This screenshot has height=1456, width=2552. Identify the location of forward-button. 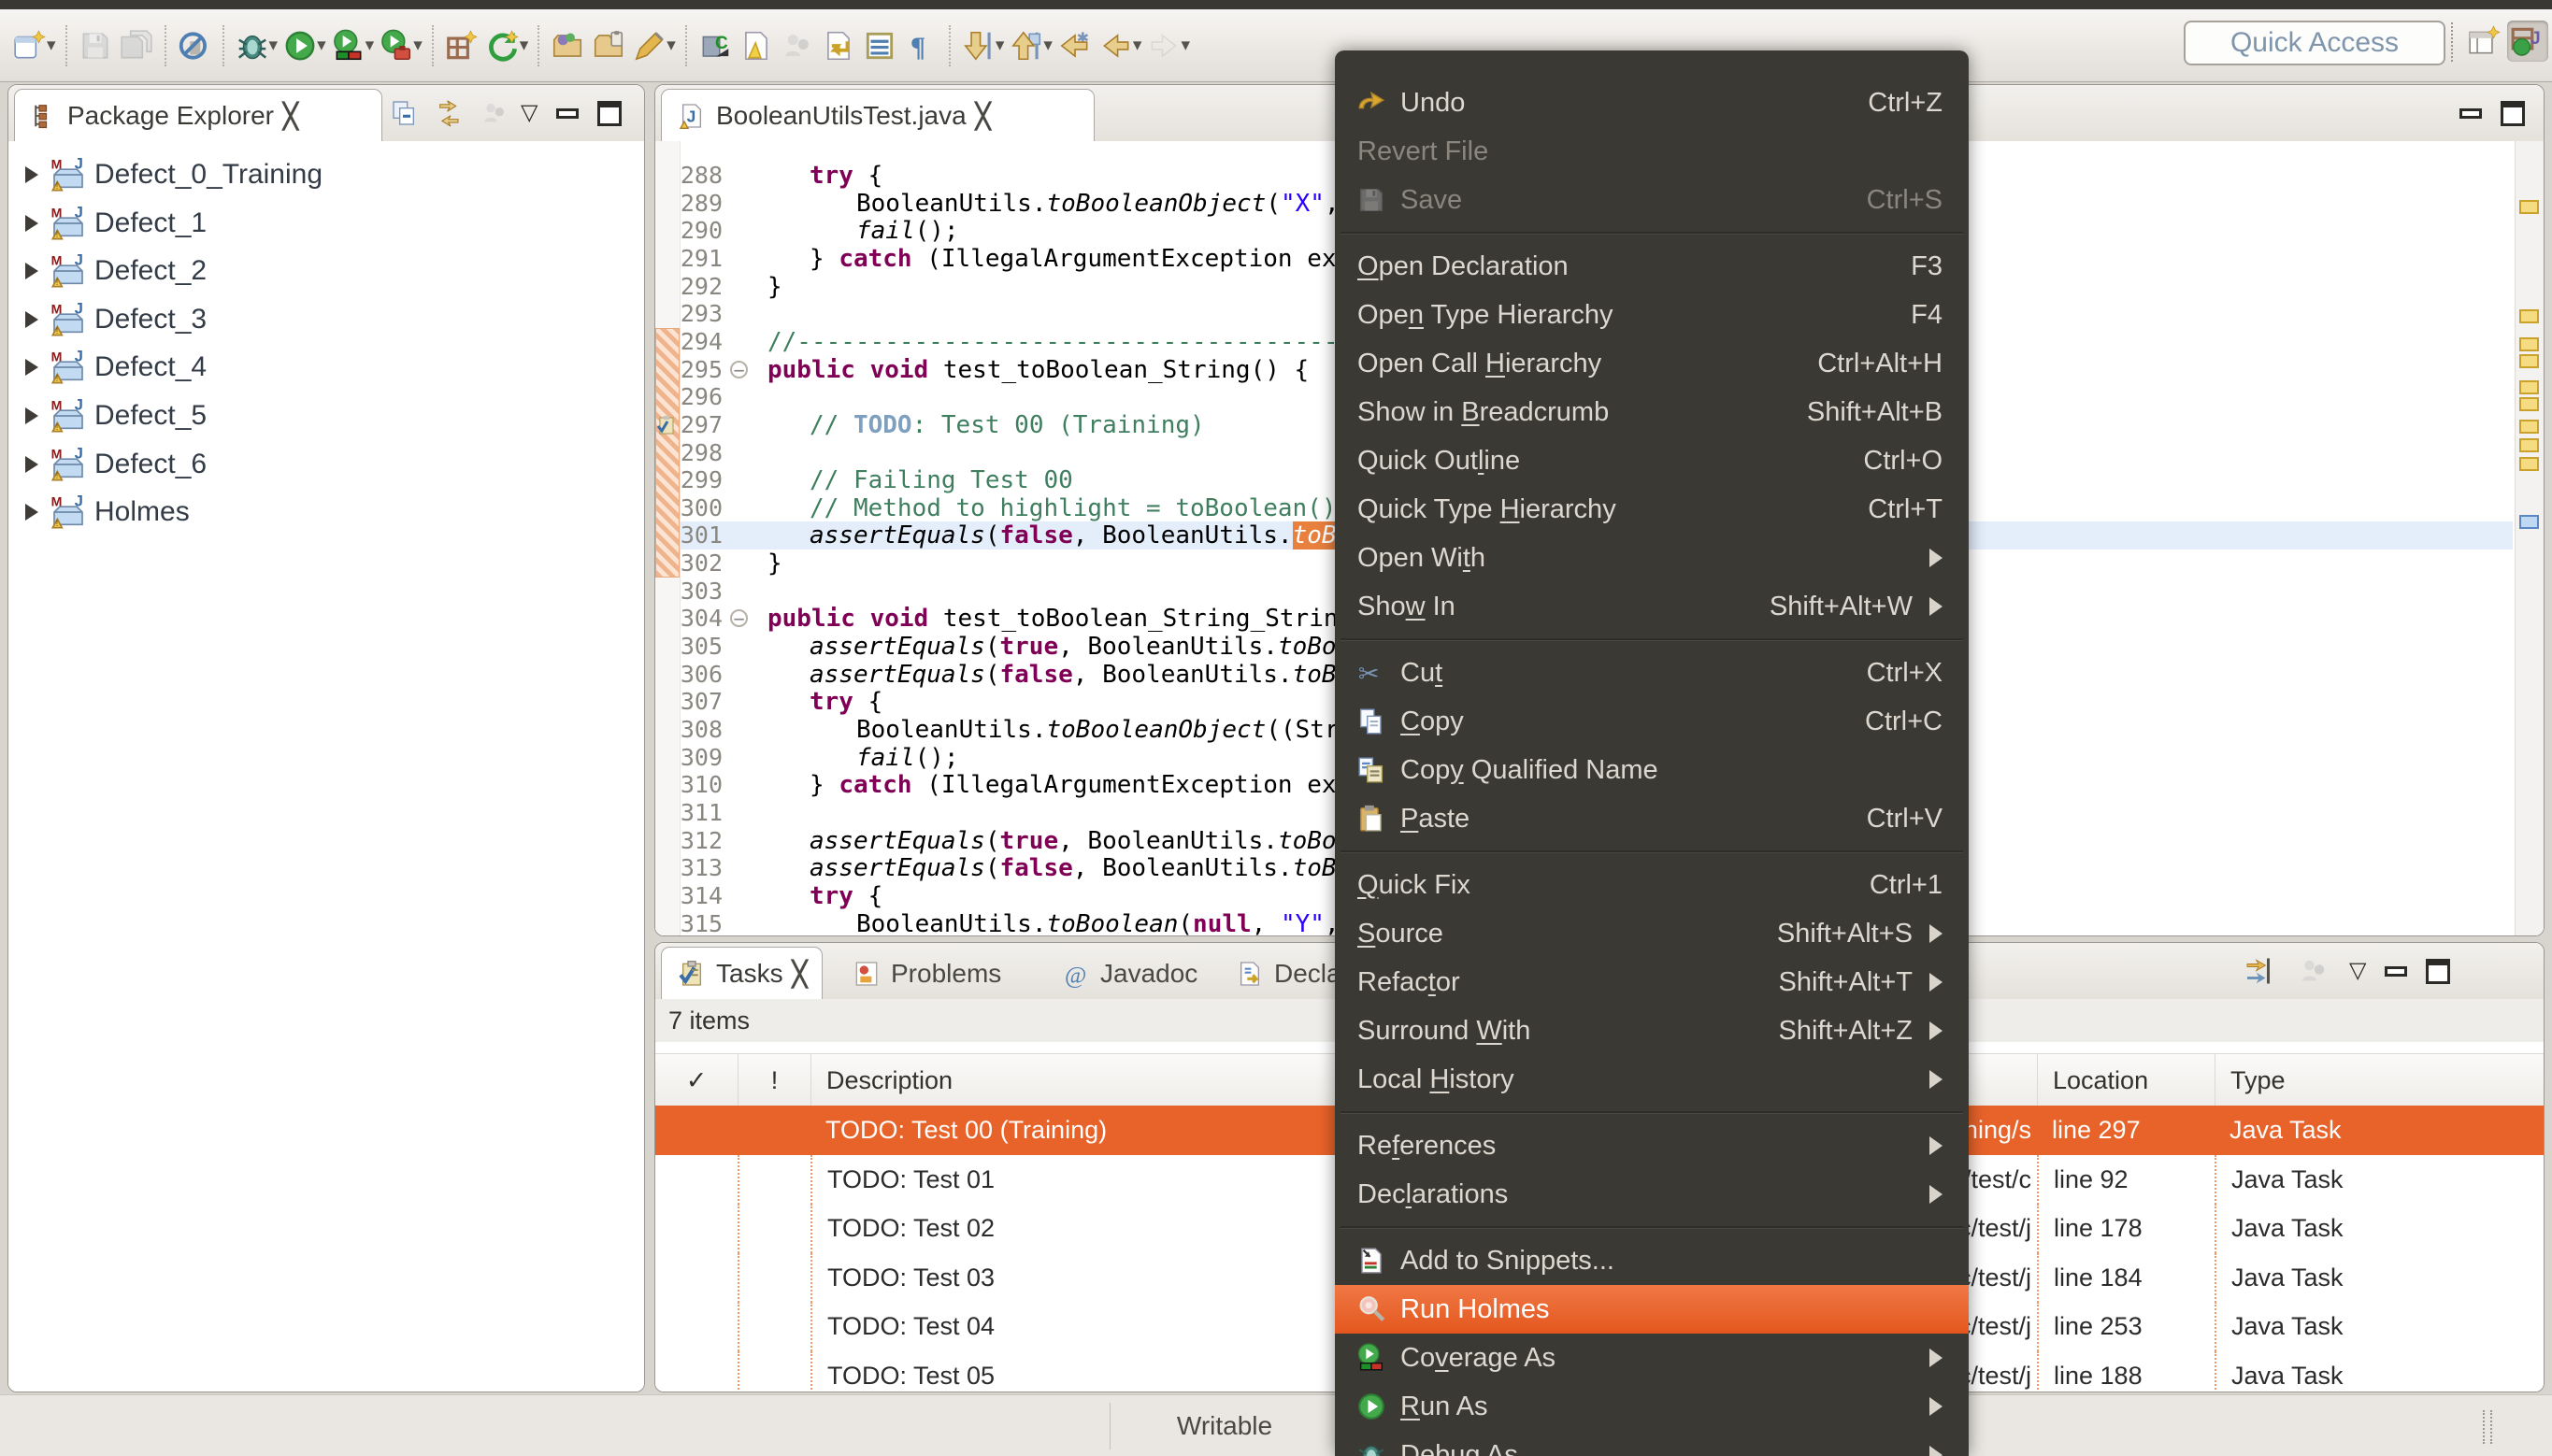
(1163, 45).